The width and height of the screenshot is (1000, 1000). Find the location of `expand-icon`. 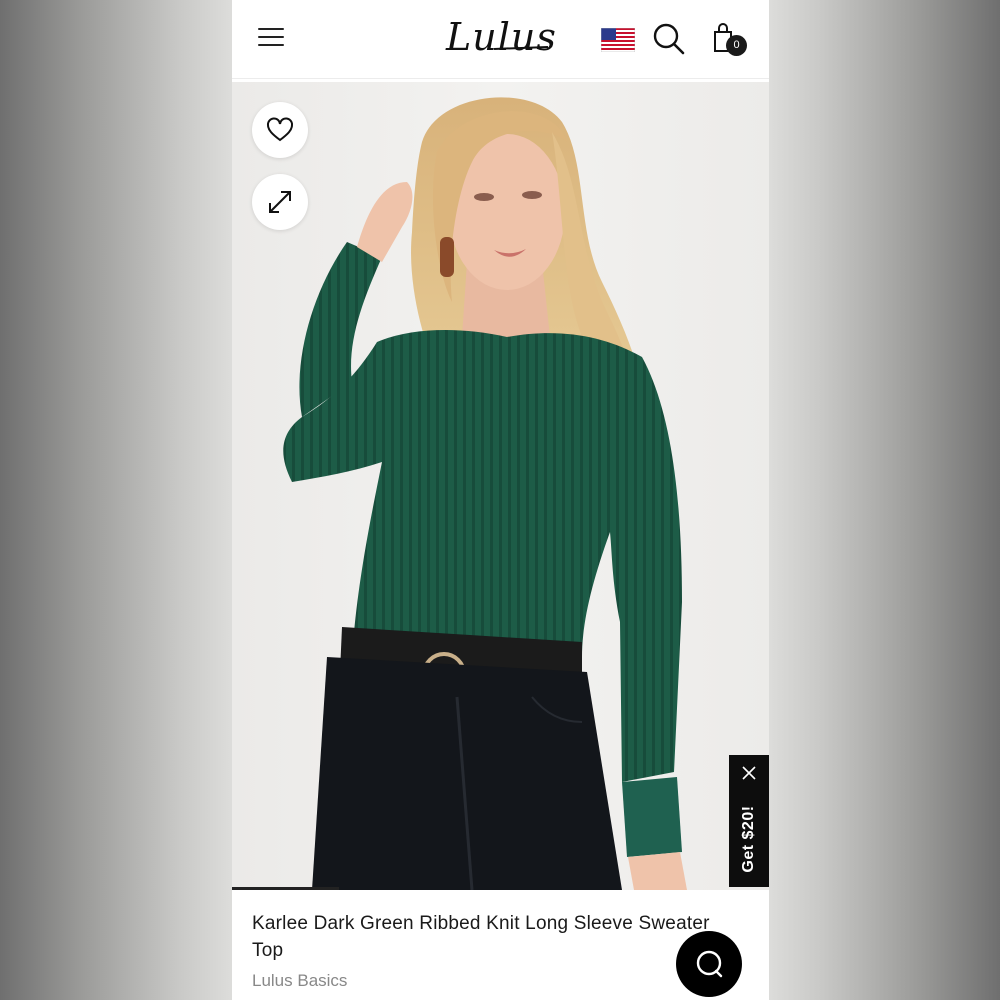

expand-icon is located at coordinates (280, 202).